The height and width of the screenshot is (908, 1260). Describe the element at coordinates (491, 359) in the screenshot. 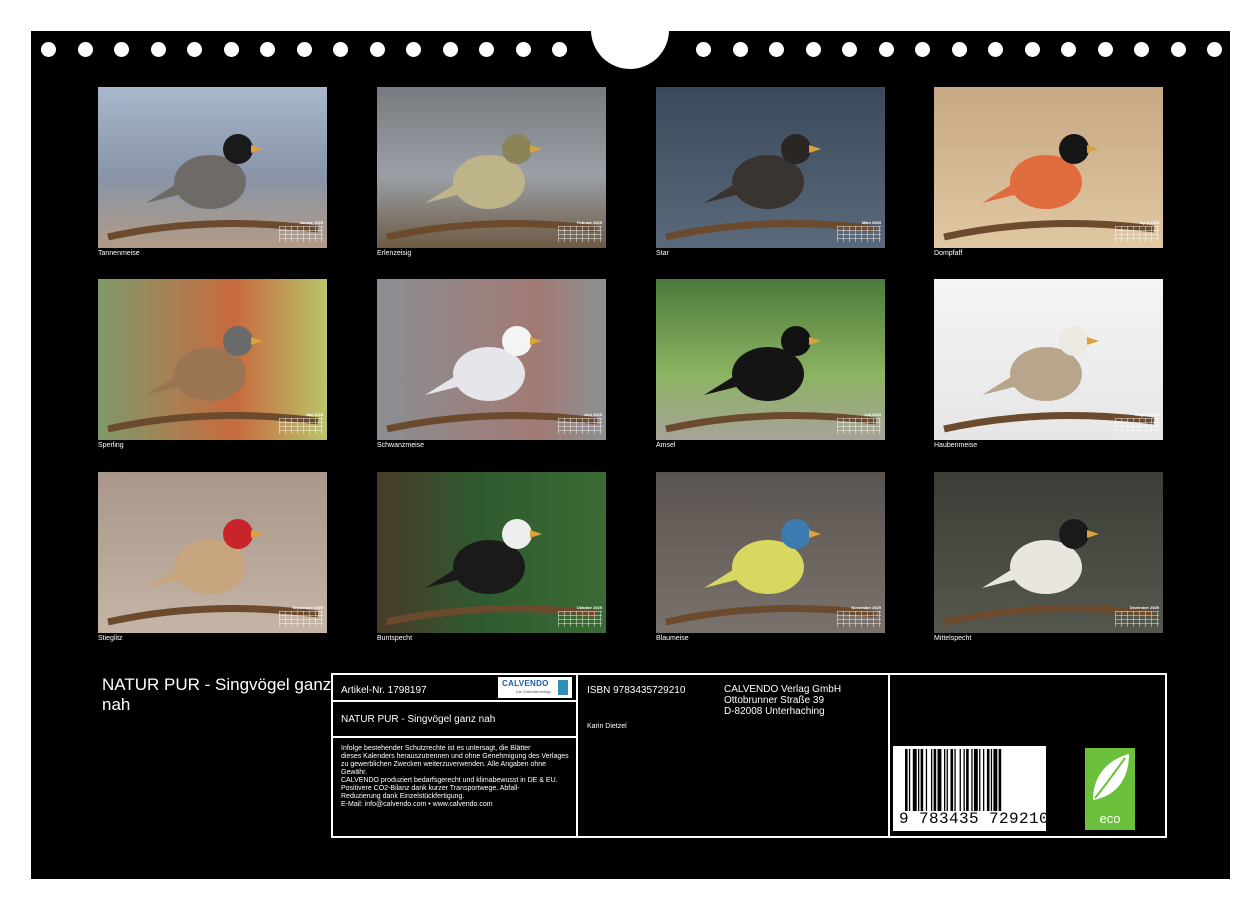

I see `month-thumbnail: Juni 2025` at that location.